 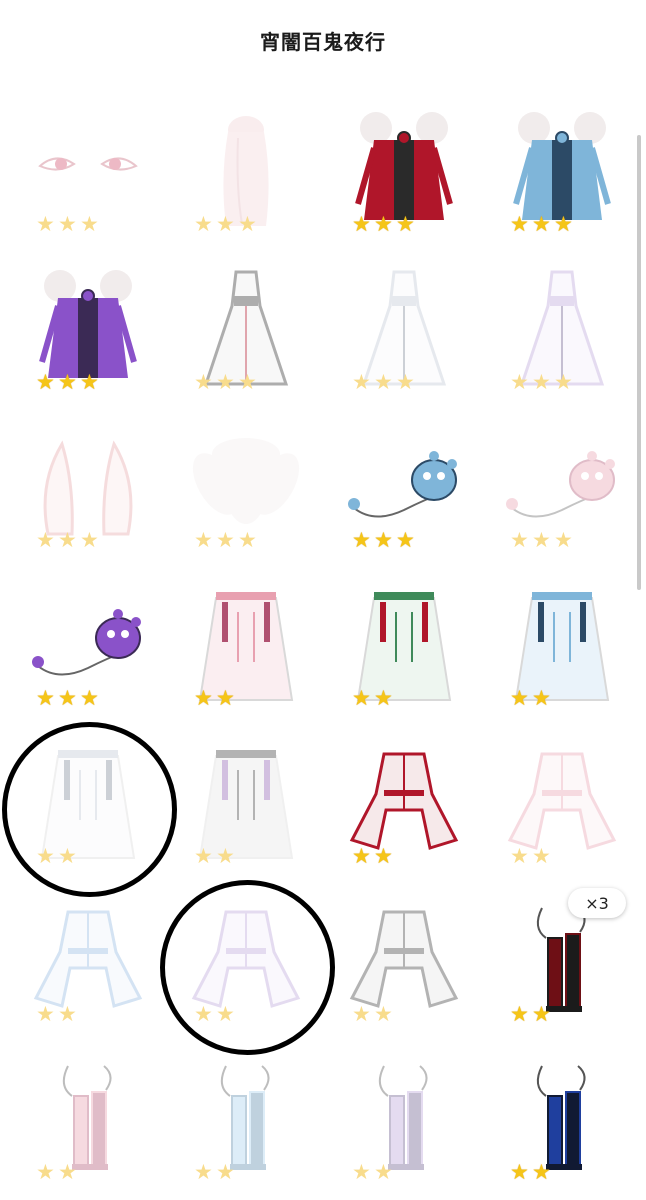 I want to click on item-slot-blue-white-jacket: ★ ★, so click(x=83, y=965).